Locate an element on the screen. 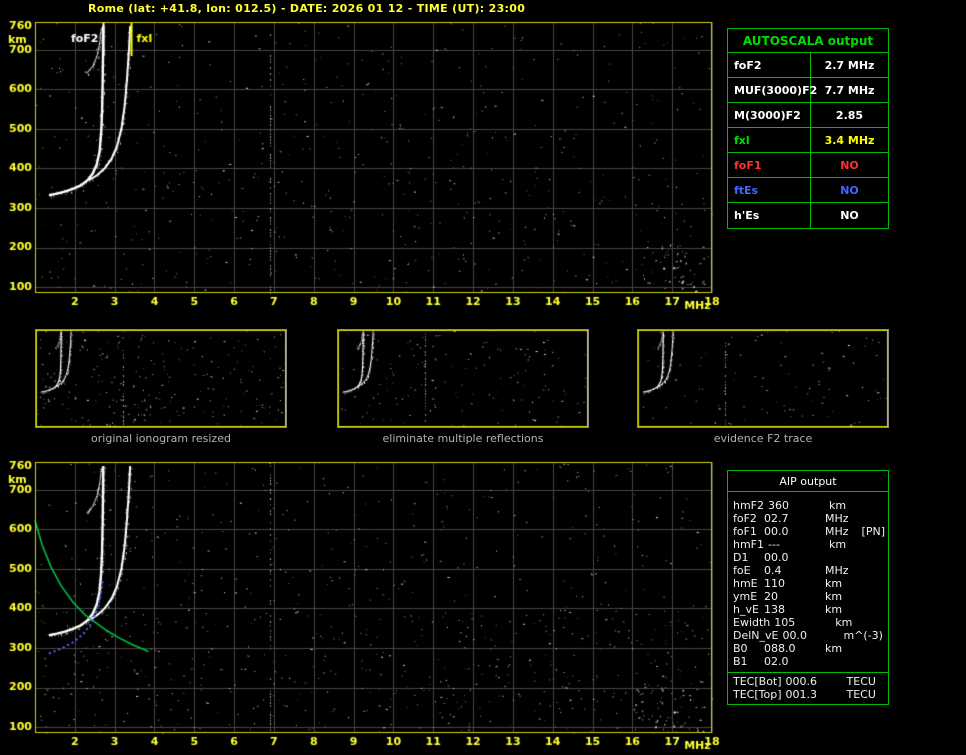 This screenshot has height=755, width=966. aip-row-value: 20 is located at coordinates (771, 596).